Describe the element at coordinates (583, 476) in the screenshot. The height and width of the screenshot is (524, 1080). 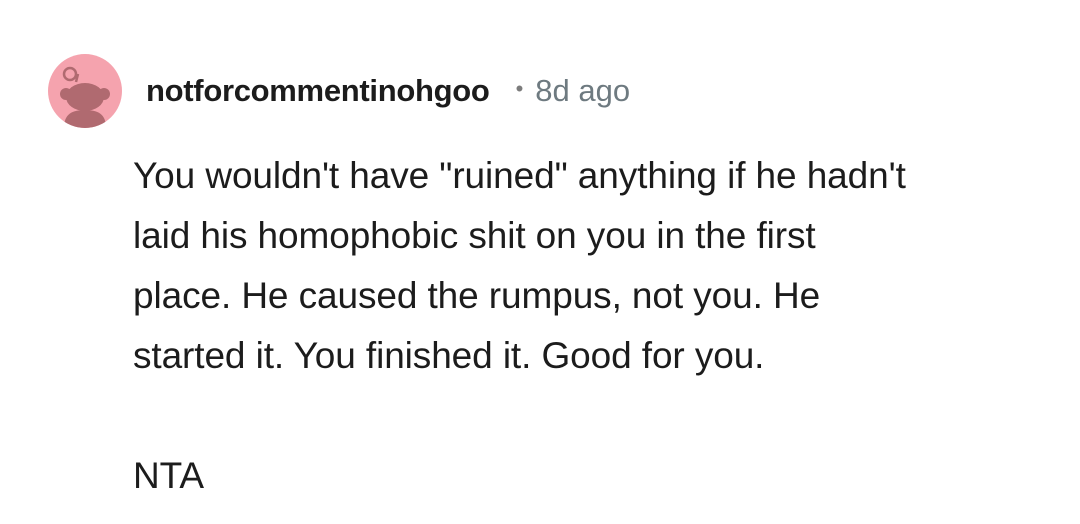
I see `comment-paragraph: NTA` at that location.